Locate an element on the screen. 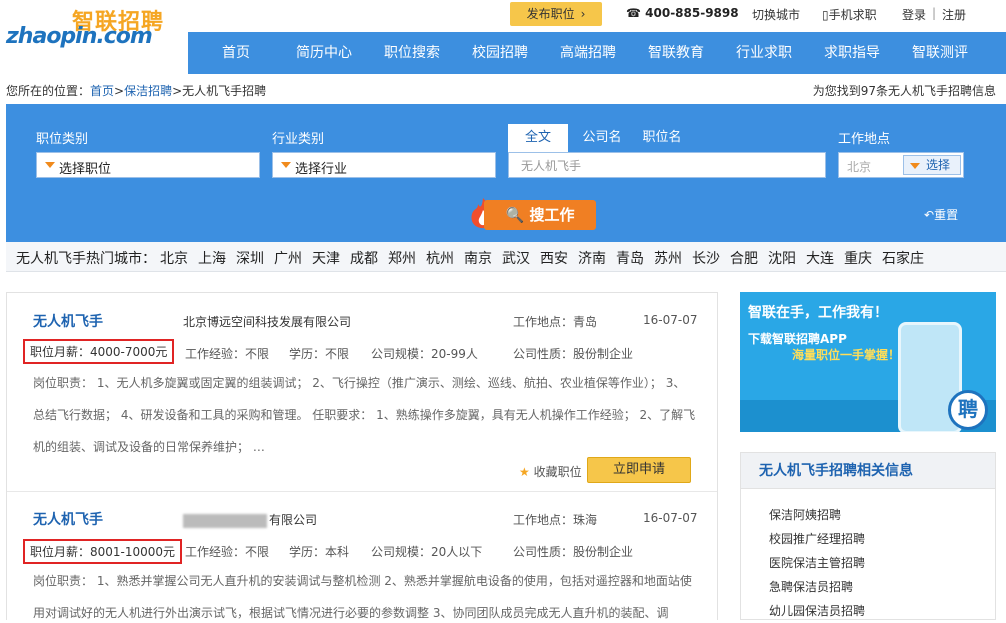  hot-city-link: 合肥 is located at coordinates (744, 258).